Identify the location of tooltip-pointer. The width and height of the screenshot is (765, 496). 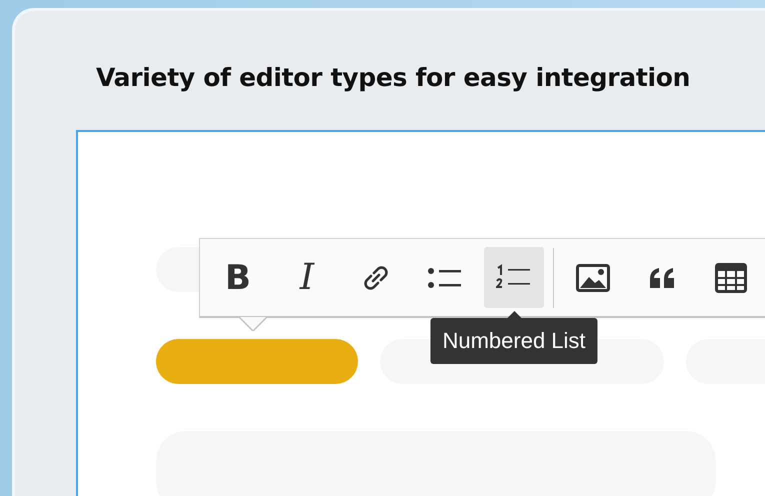
(514, 314).